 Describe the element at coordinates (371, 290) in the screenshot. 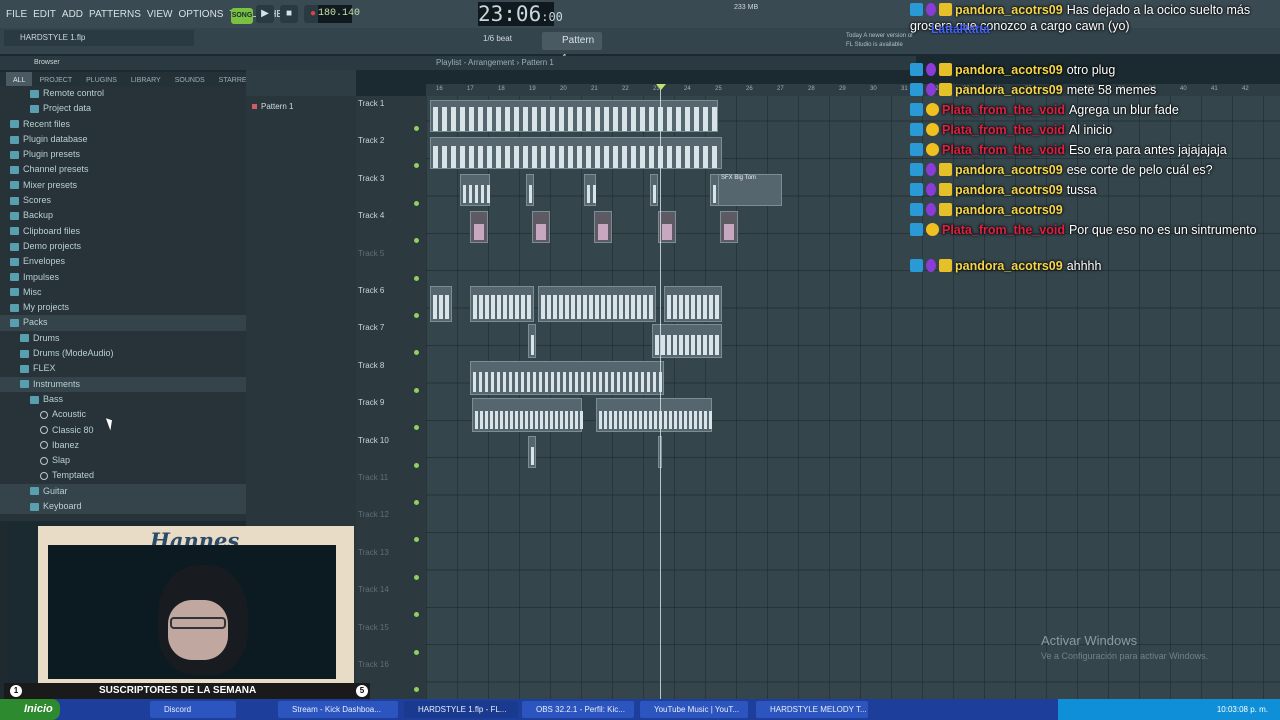

I see `track-name: Track 6` at that location.